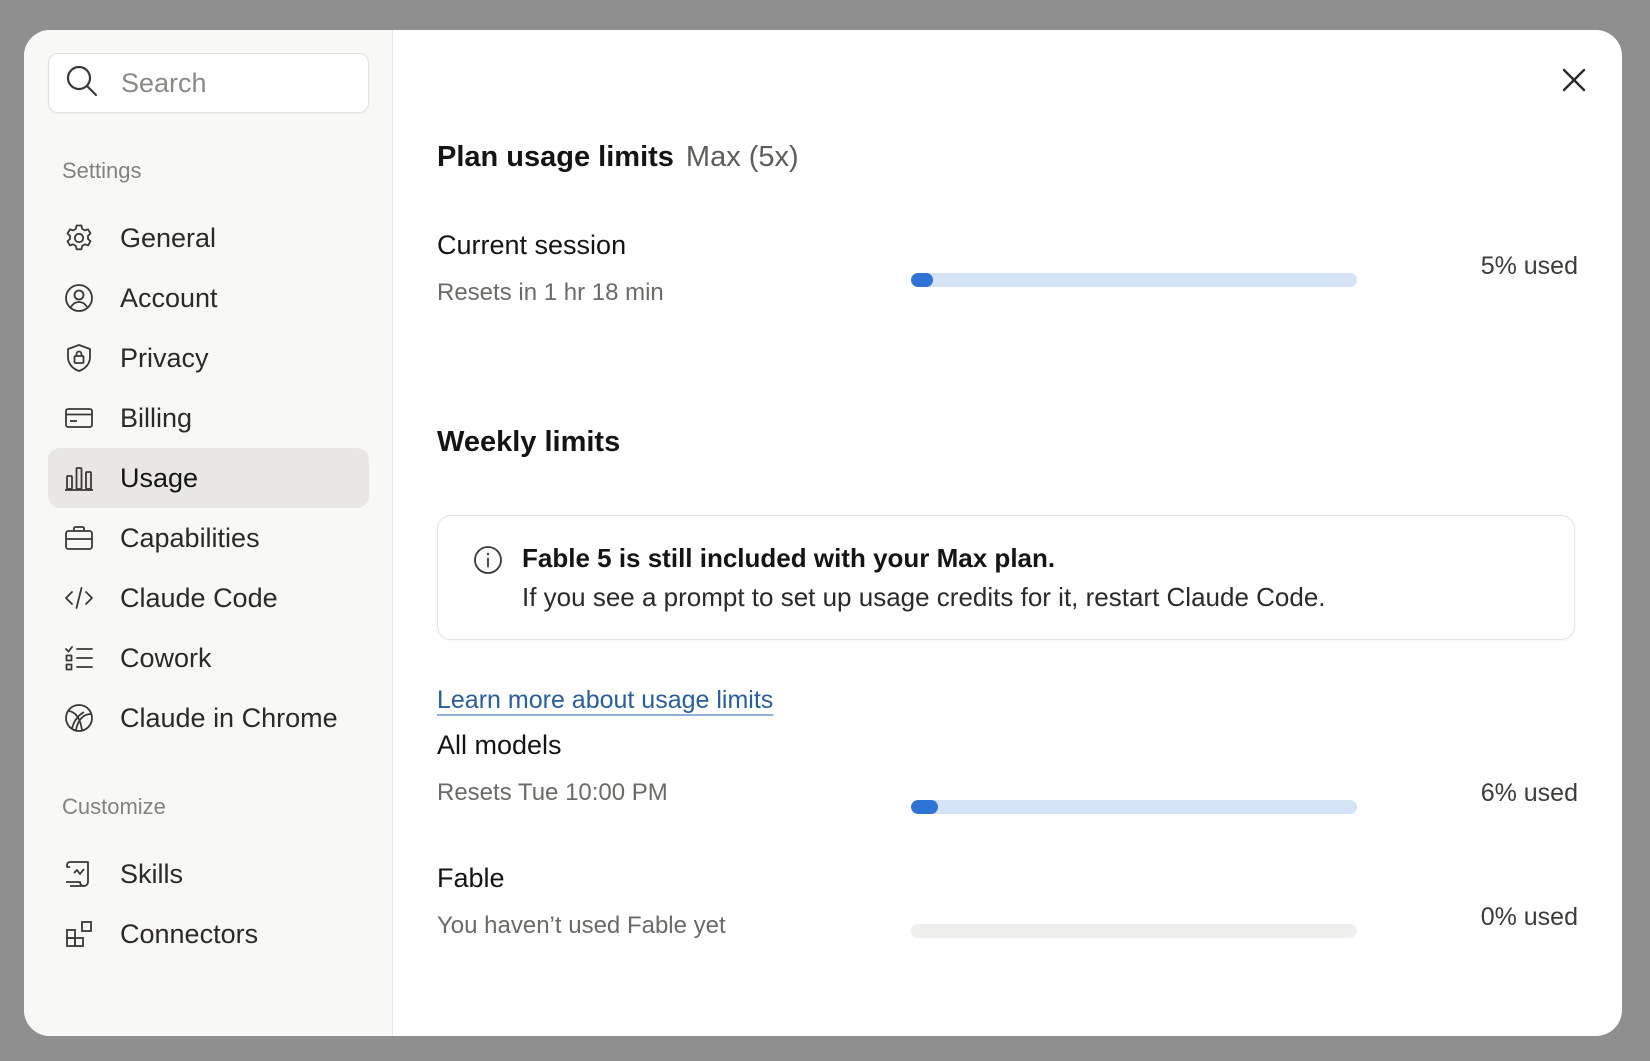 The image size is (1650, 1061). What do you see at coordinates (114, 806) in the screenshot?
I see `customize-section-label: Customize` at bounding box center [114, 806].